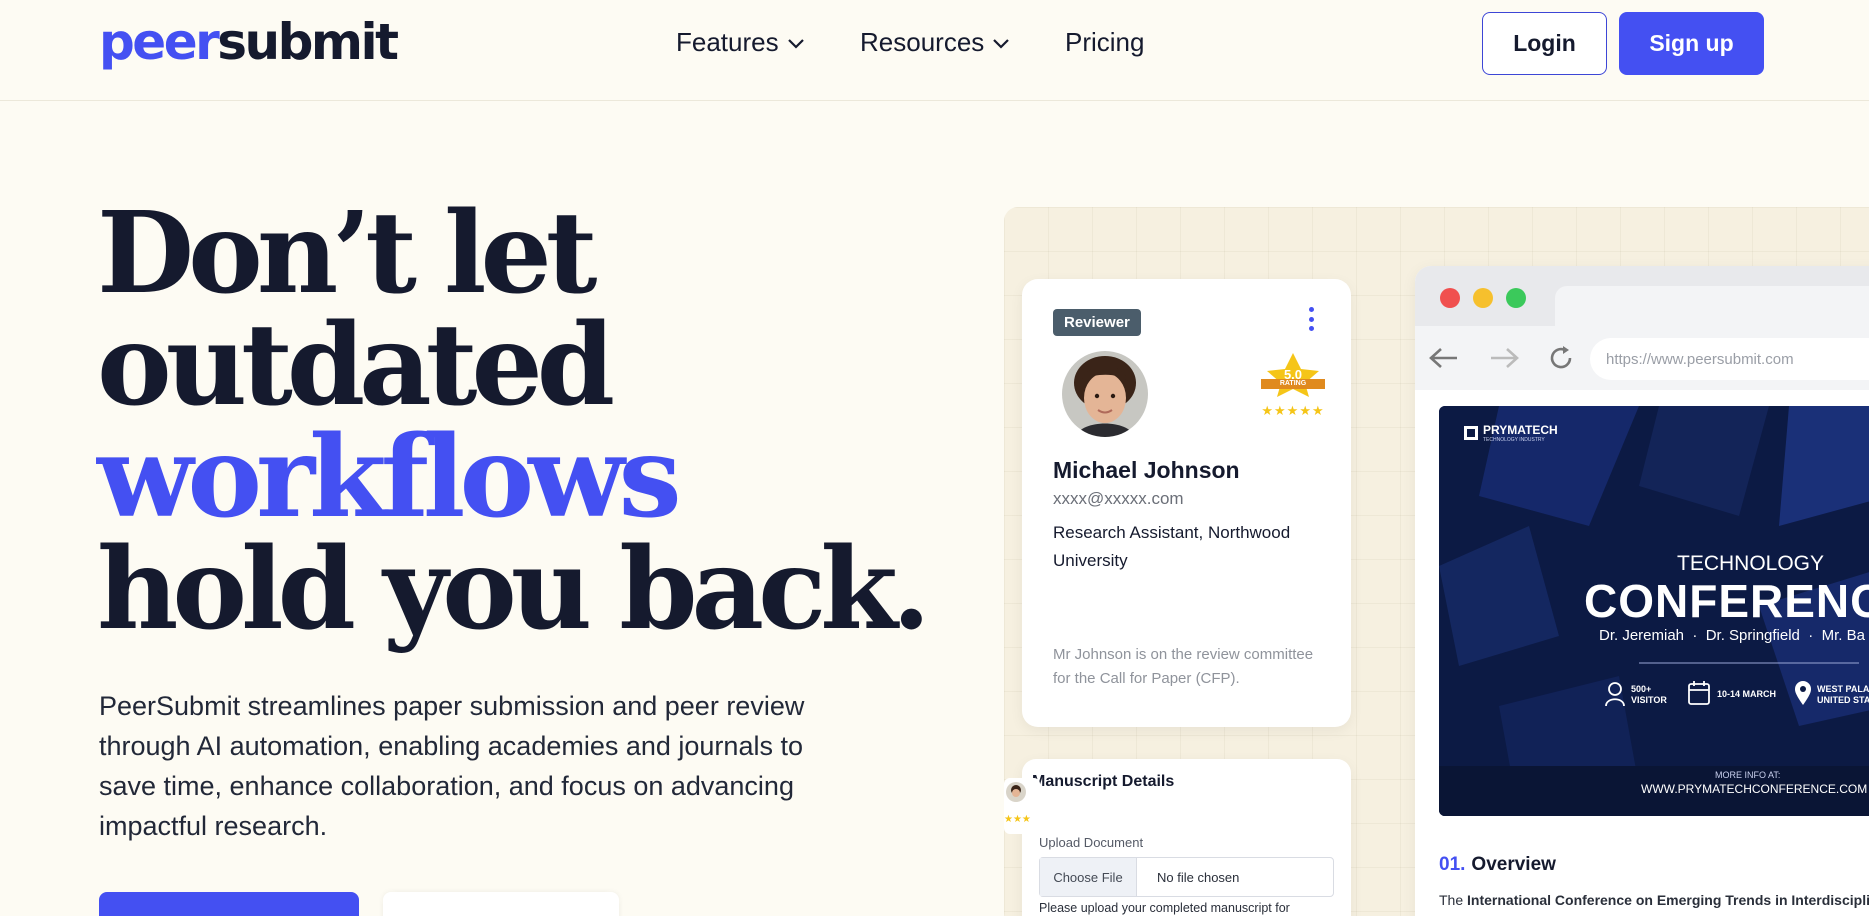 The image size is (1869, 916). What do you see at coordinates (1803, 693) in the screenshot?
I see `location-pin-icon` at bounding box center [1803, 693].